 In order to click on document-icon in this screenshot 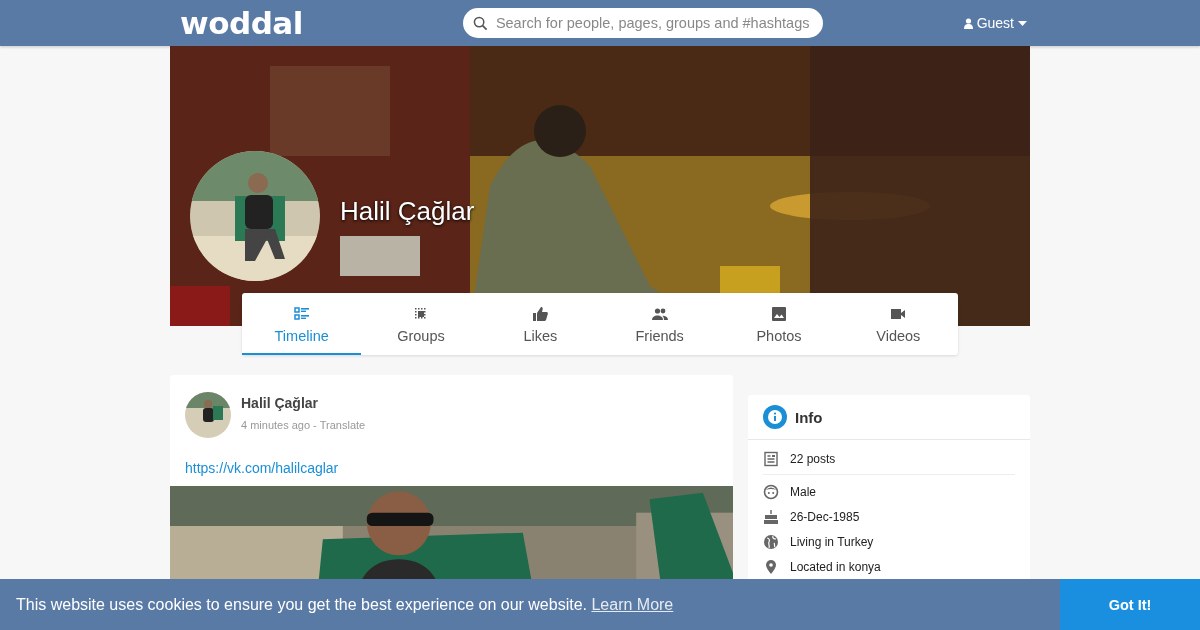, I will do `click(771, 459)`.